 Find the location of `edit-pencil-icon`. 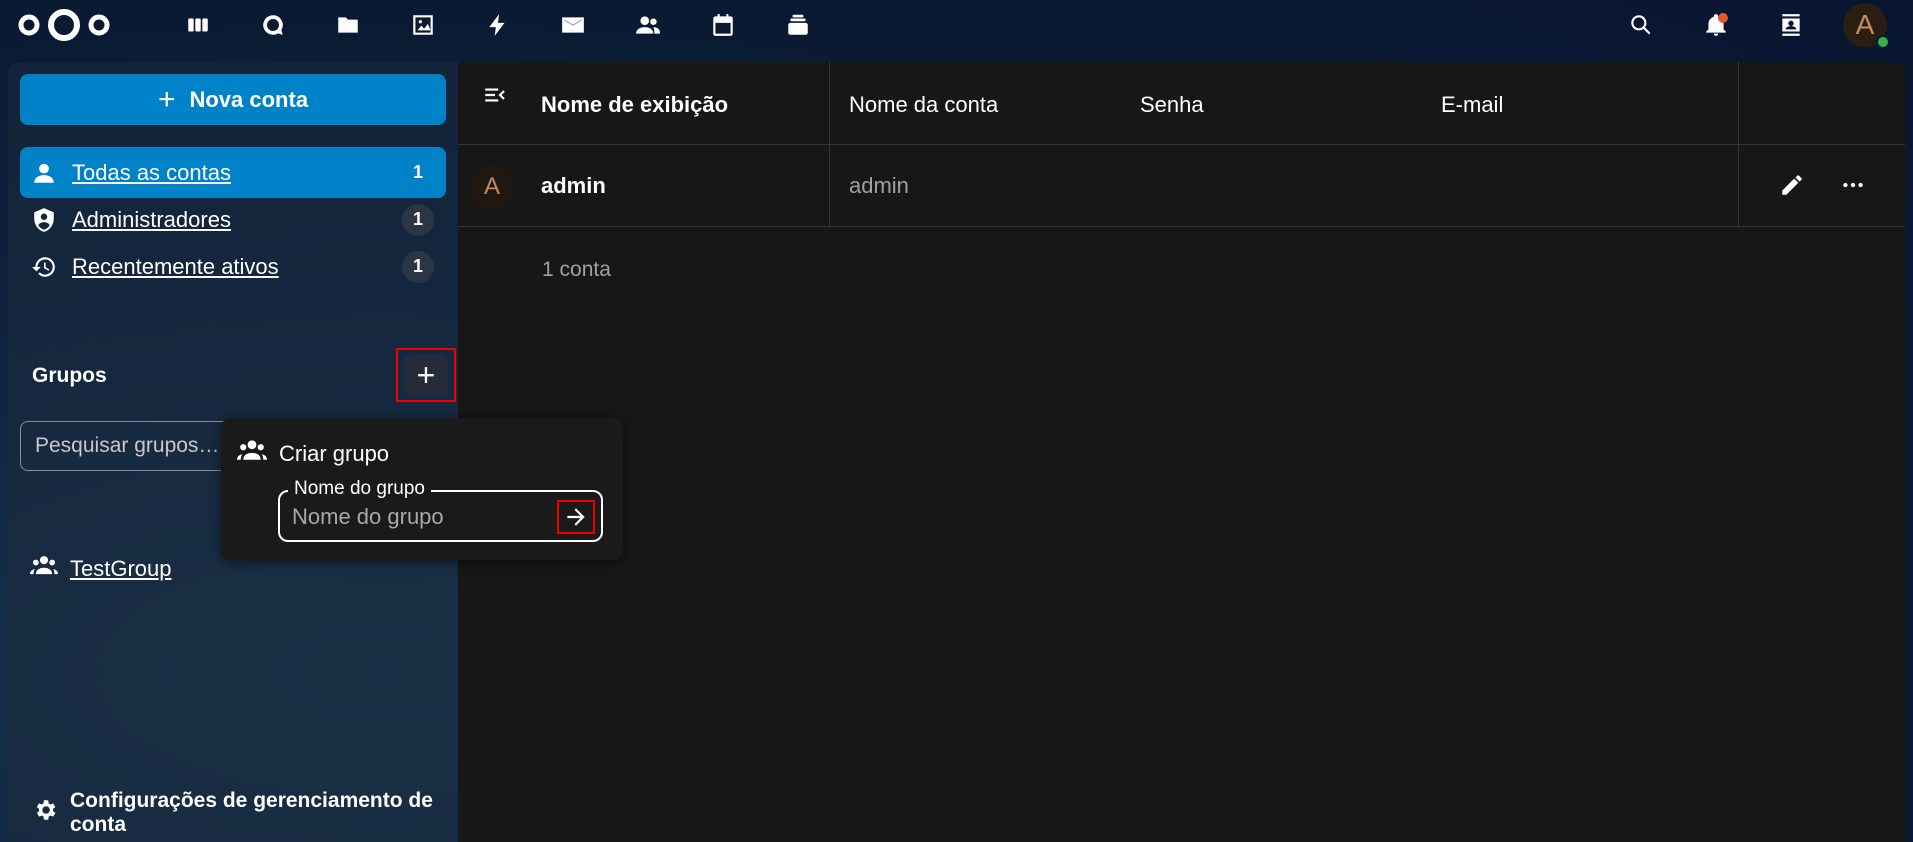

edit-pencil-icon is located at coordinates (1792, 185).